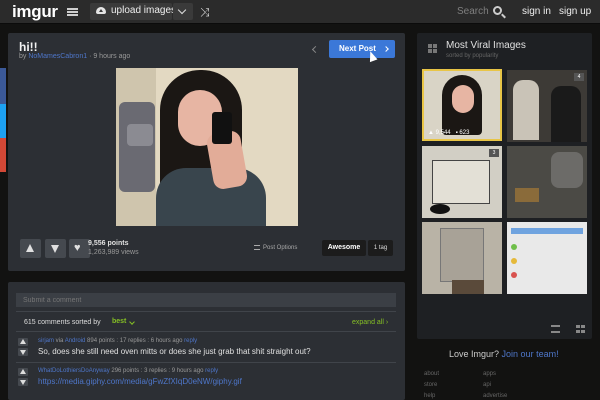  Describe the element at coordinates (464, 133) in the screenshot. I see `thumb-comments: 623` at that location.